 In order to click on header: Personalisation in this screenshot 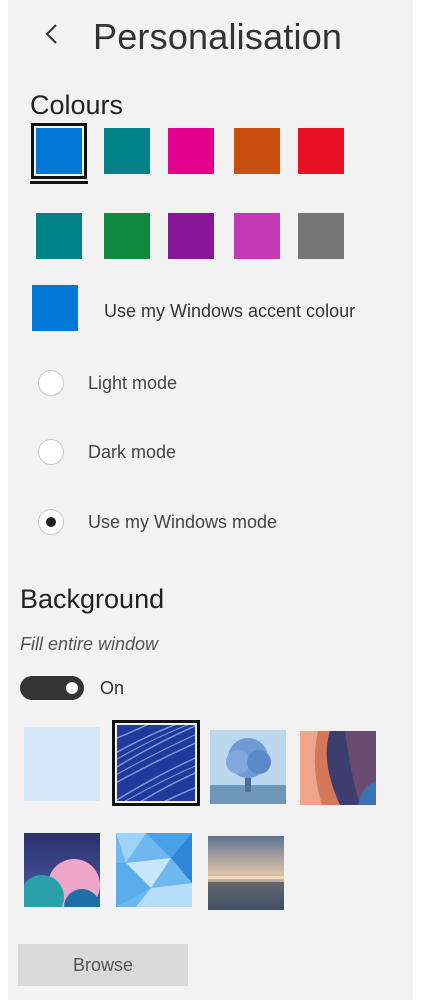, I will do `click(210, 38)`.